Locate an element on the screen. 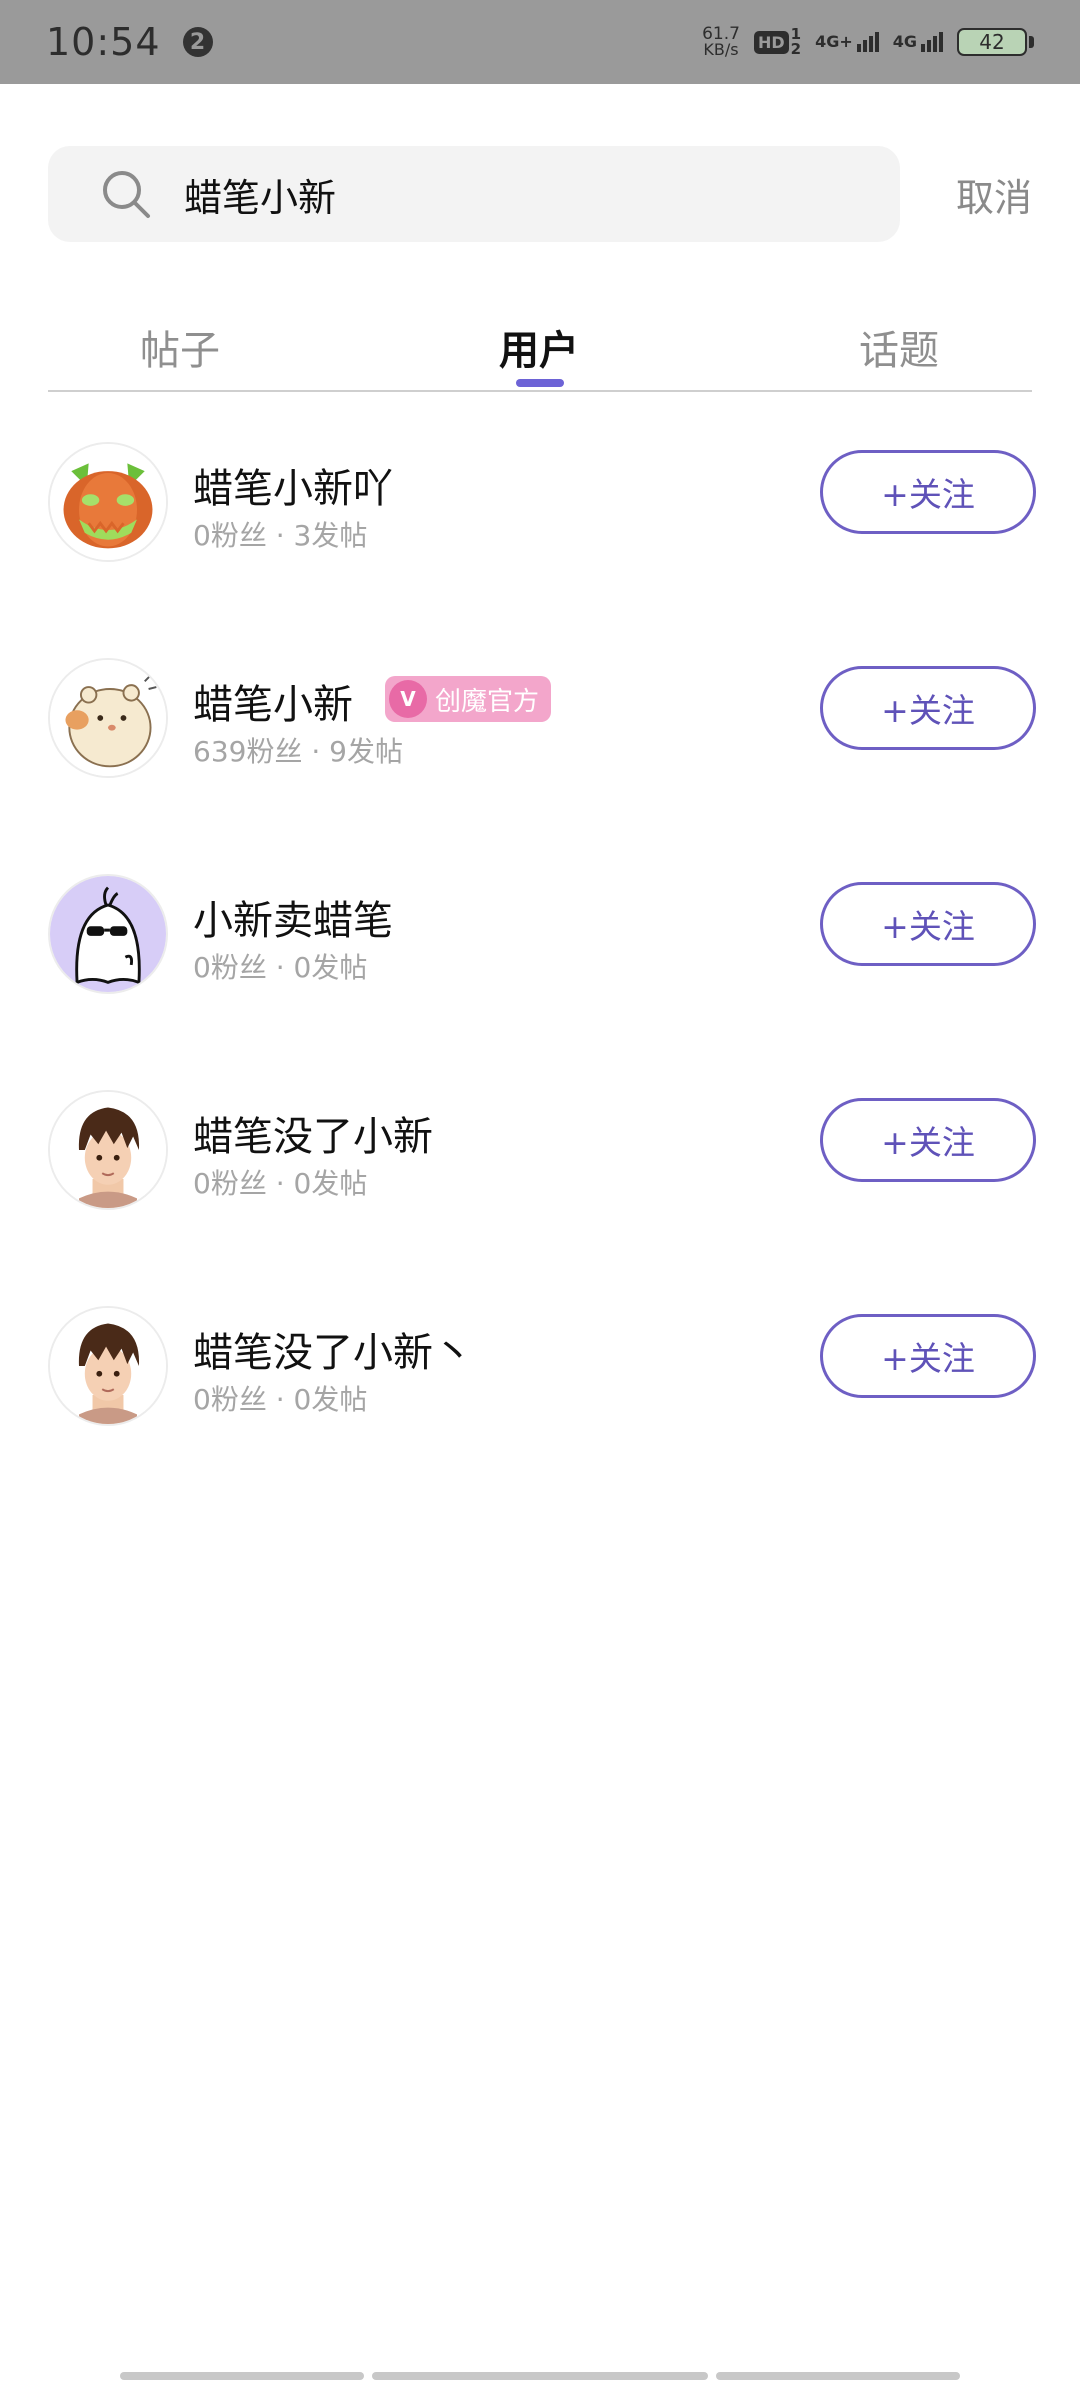  official-badge: V 创魔官方 is located at coordinates (468, 699).